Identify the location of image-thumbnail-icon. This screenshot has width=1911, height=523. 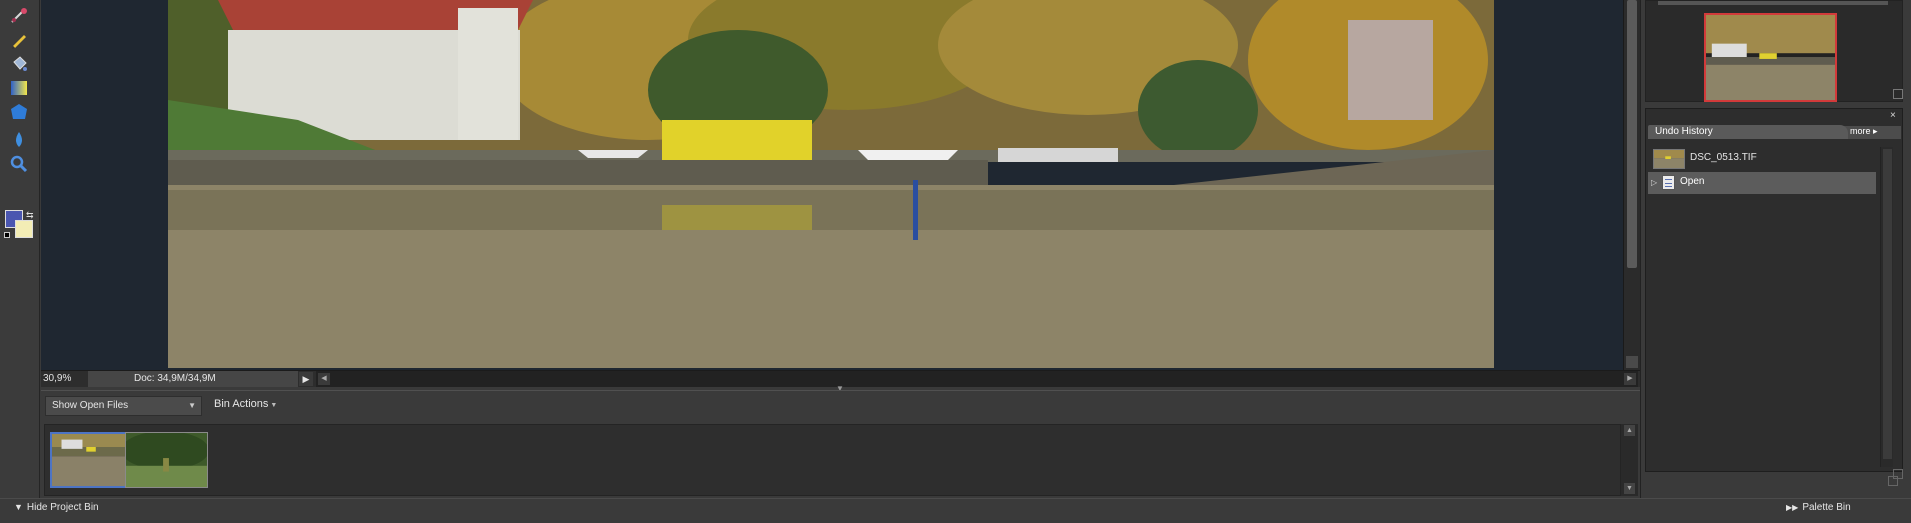
(1669, 159).